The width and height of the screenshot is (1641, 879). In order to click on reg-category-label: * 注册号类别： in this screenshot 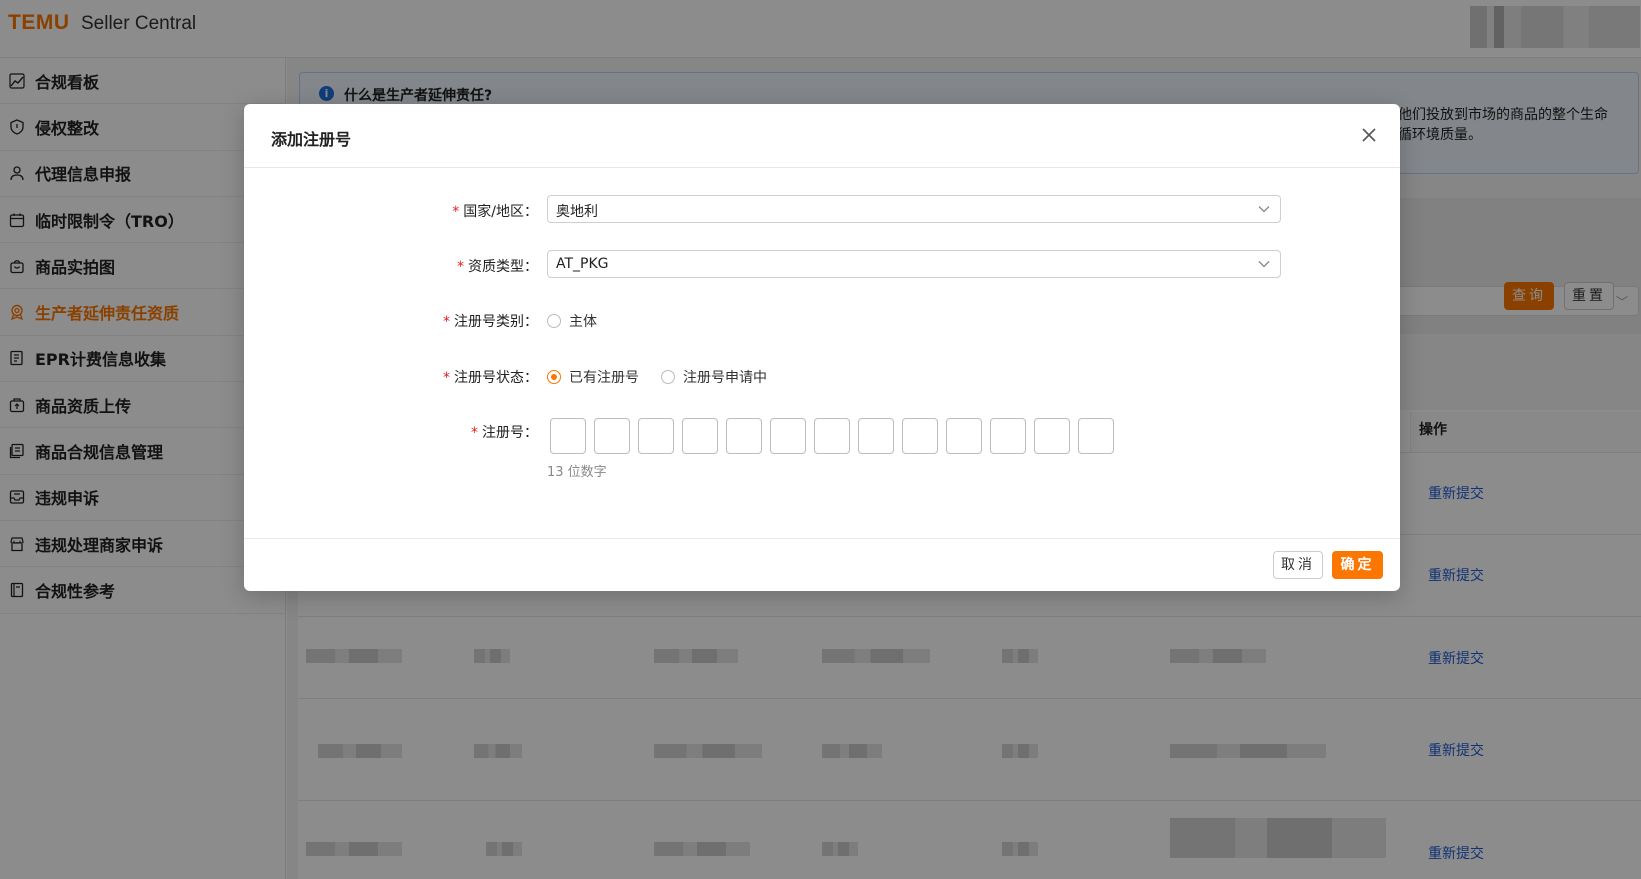, I will do `click(490, 322)`.